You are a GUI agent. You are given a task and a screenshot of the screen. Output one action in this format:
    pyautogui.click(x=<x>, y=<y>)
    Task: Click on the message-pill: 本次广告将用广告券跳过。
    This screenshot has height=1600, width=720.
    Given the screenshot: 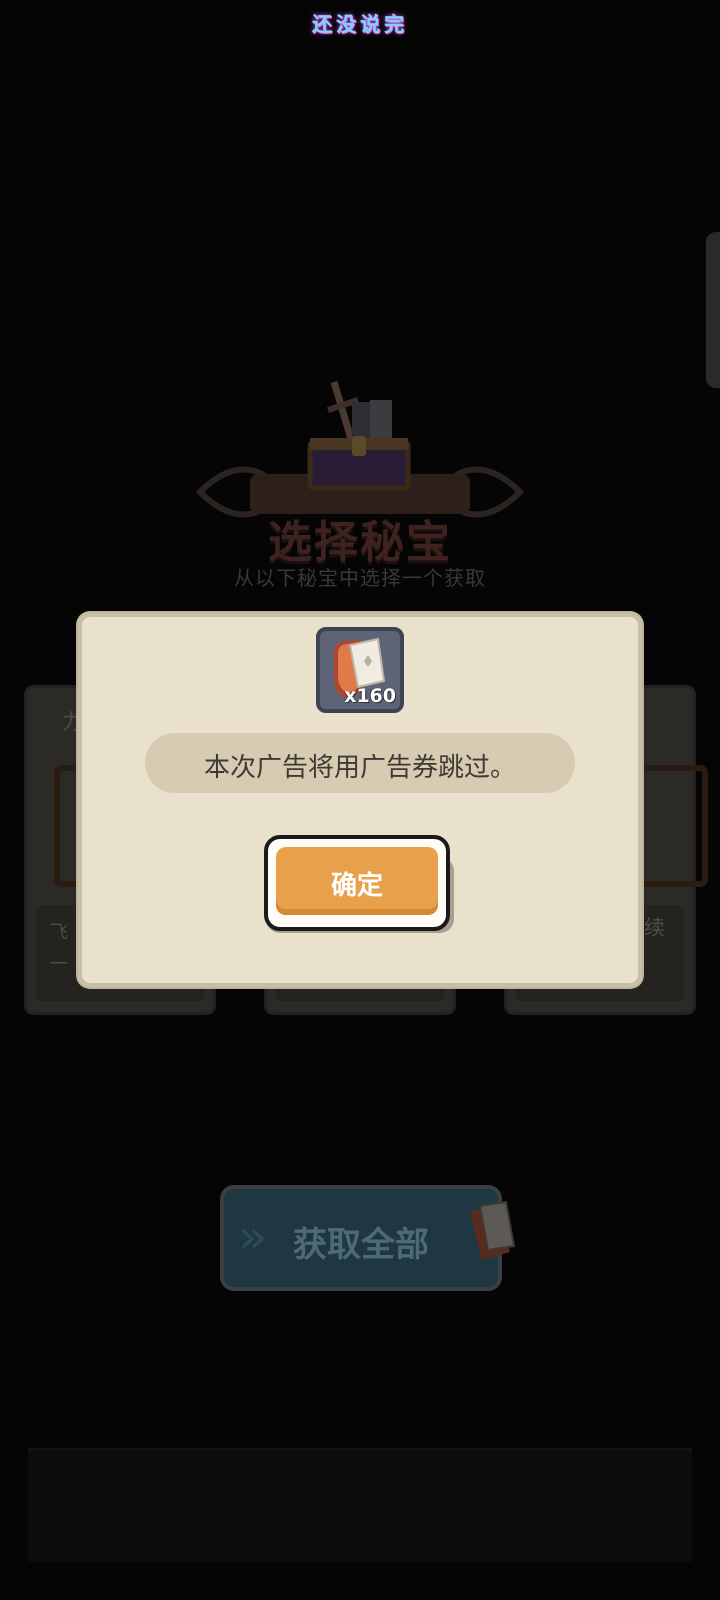 What is the action you would take?
    pyautogui.click(x=360, y=763)
    